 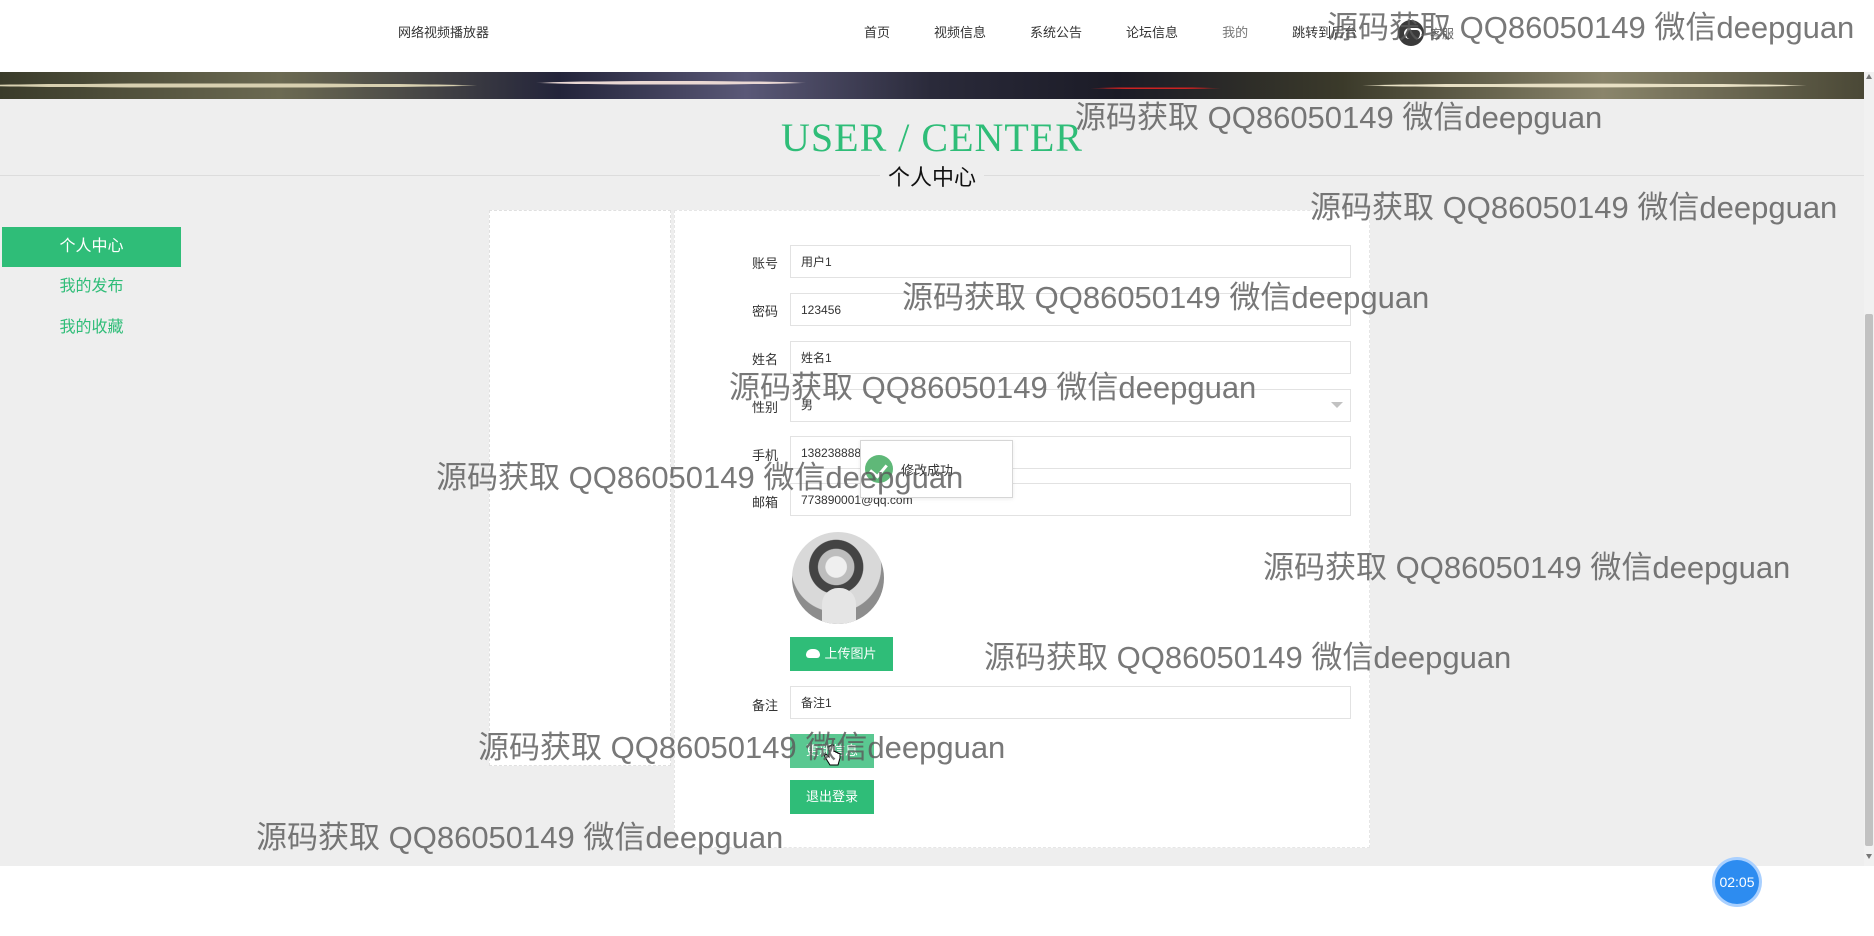 I want to click on nav-mine: 我的, so click(x=1235, y=31).